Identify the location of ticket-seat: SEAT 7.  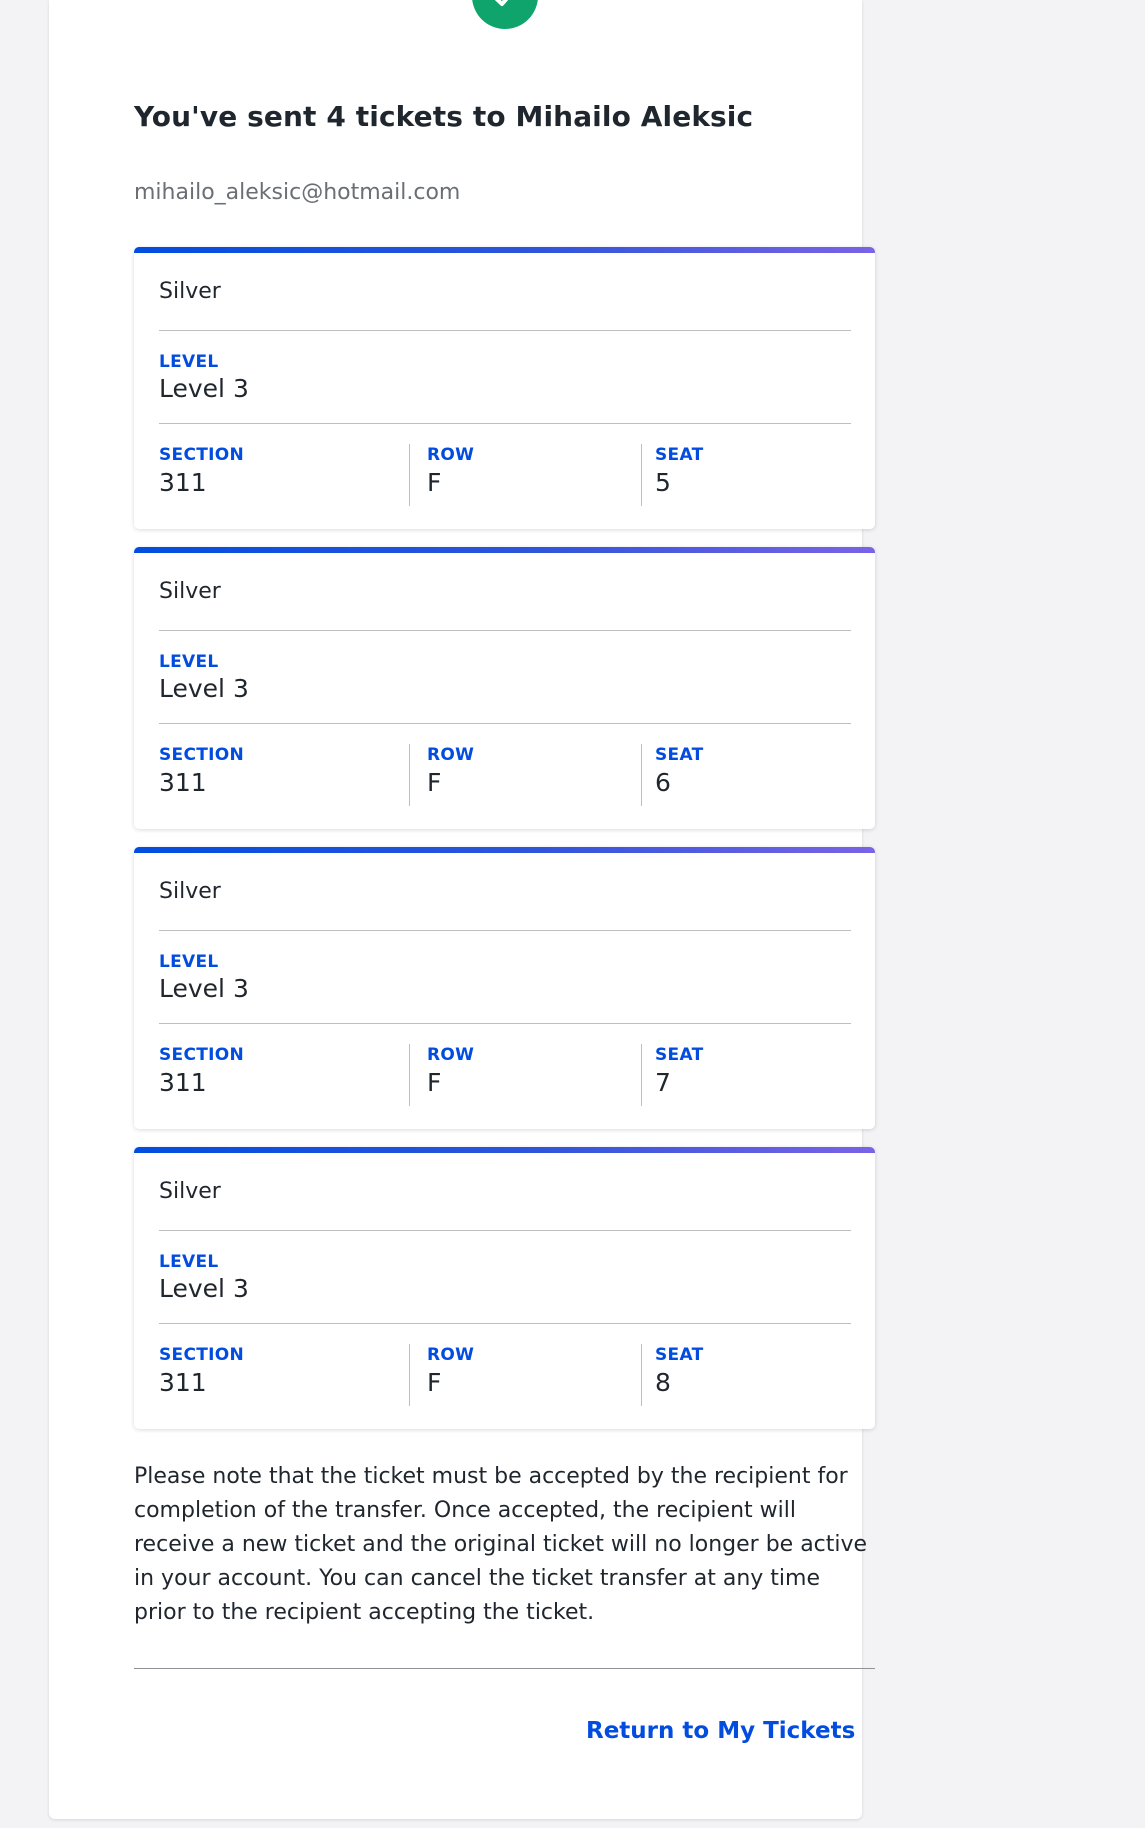
(746, 1075).